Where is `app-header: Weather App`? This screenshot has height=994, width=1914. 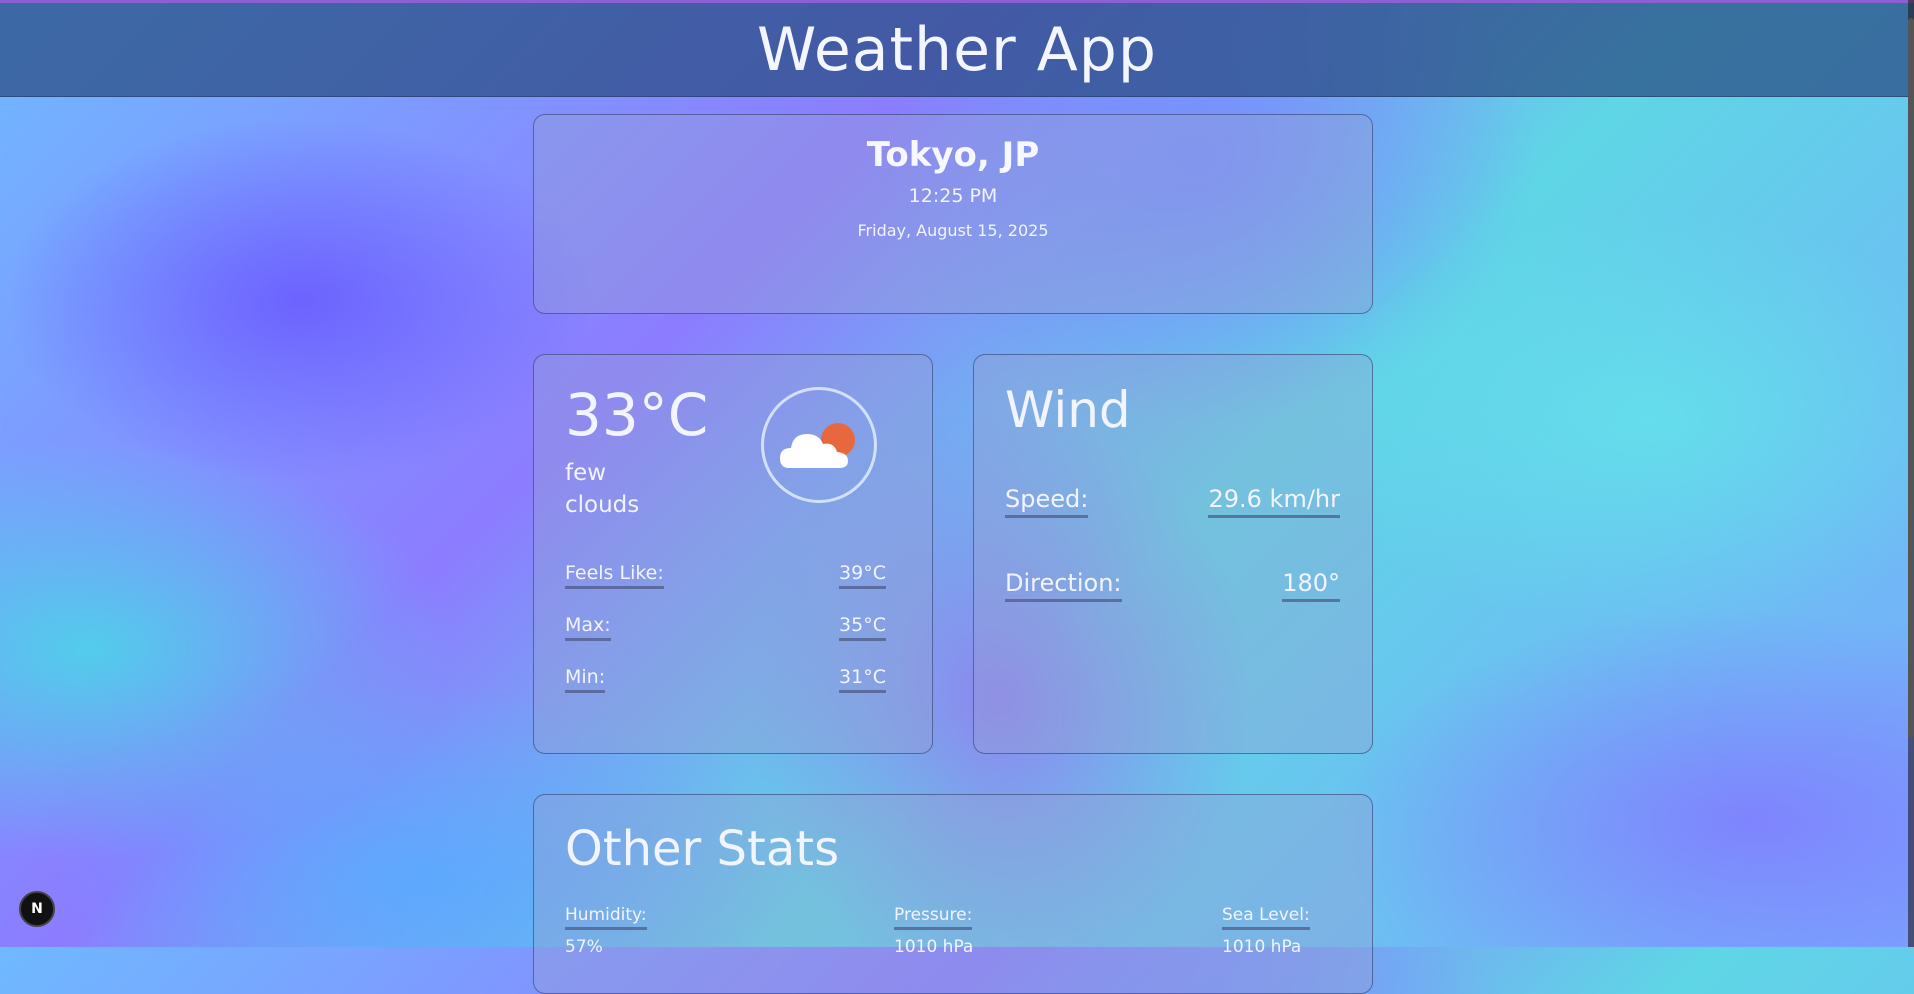
app-header: Weather App is located at coordinates (957, 48).